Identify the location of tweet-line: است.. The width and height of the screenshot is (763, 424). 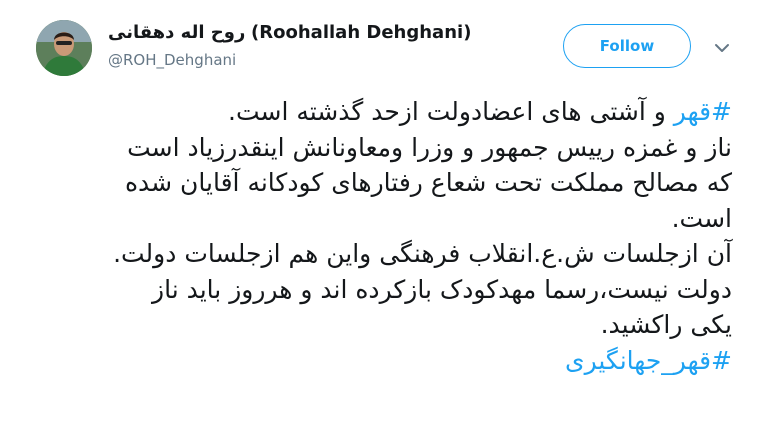
(701, 218).